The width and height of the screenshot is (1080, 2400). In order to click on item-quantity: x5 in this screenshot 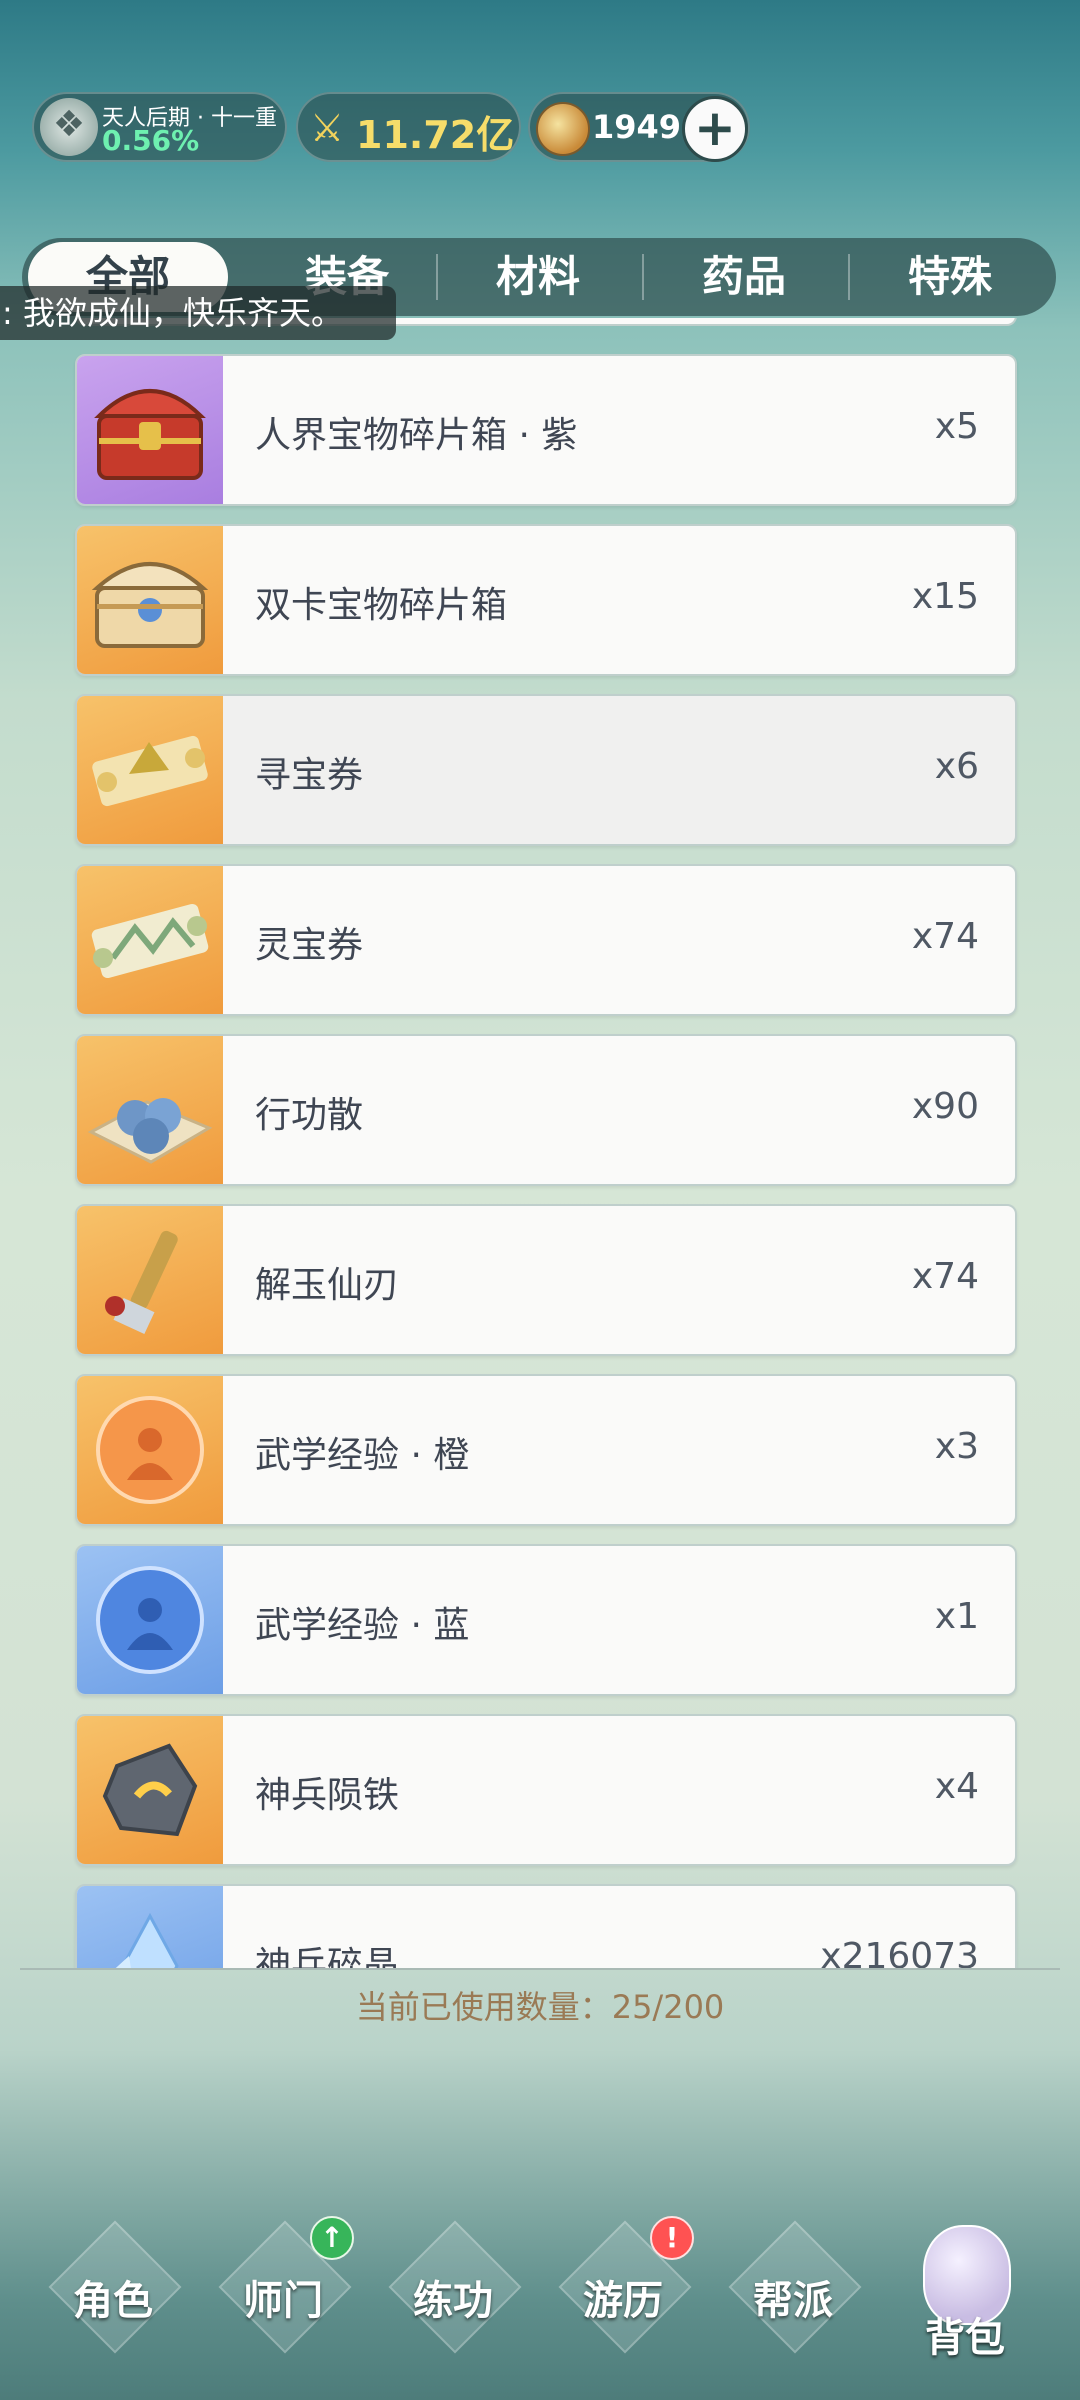, I will do `click(956, 426)`.